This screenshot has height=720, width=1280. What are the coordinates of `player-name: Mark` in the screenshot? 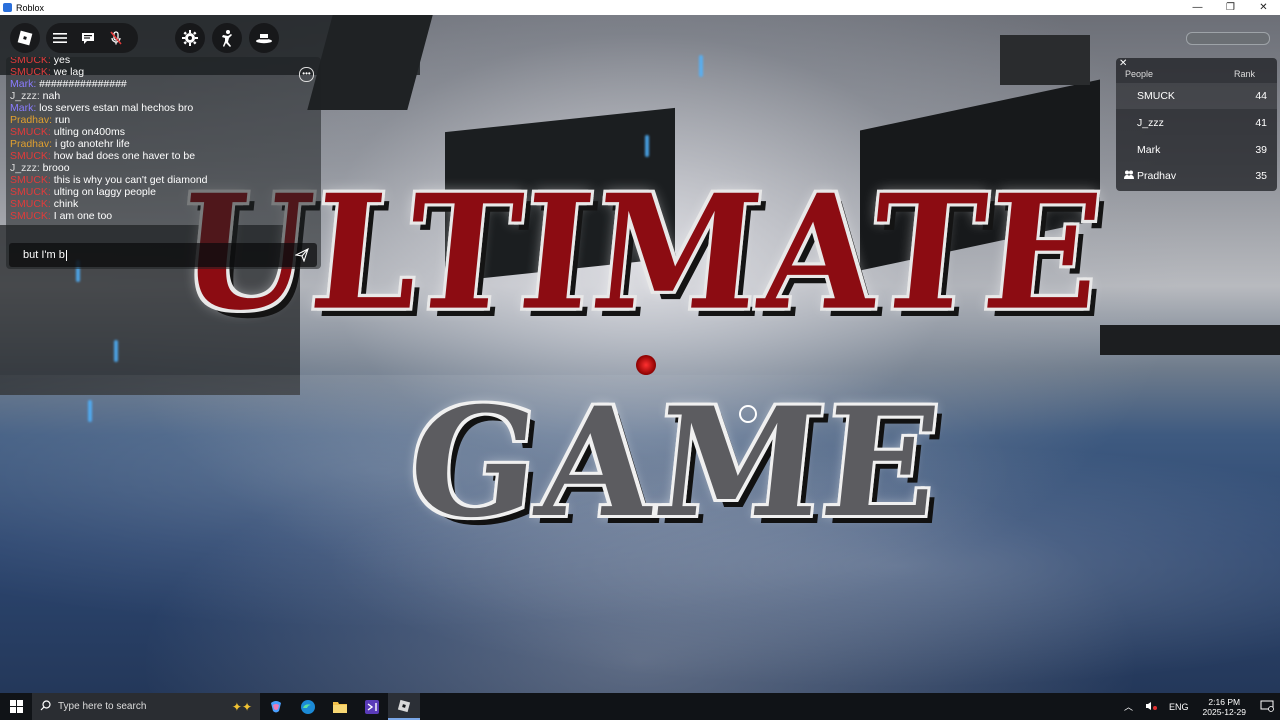 It's located at (1149, 150).